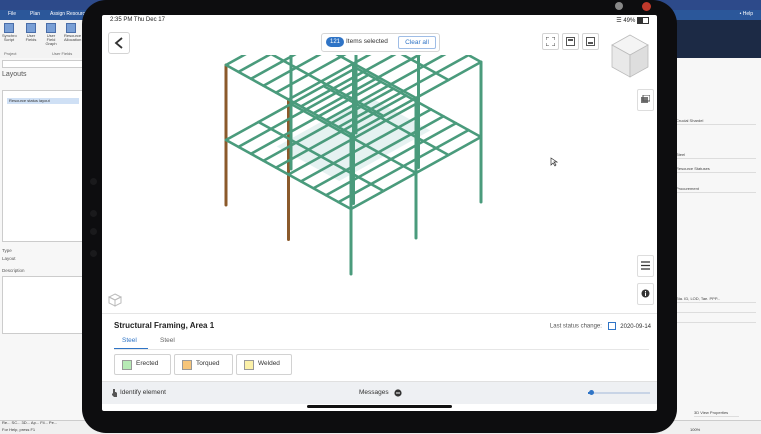 This screenshot has height=434, width=761. I want to click on pointer-icon, so click(114, 393).